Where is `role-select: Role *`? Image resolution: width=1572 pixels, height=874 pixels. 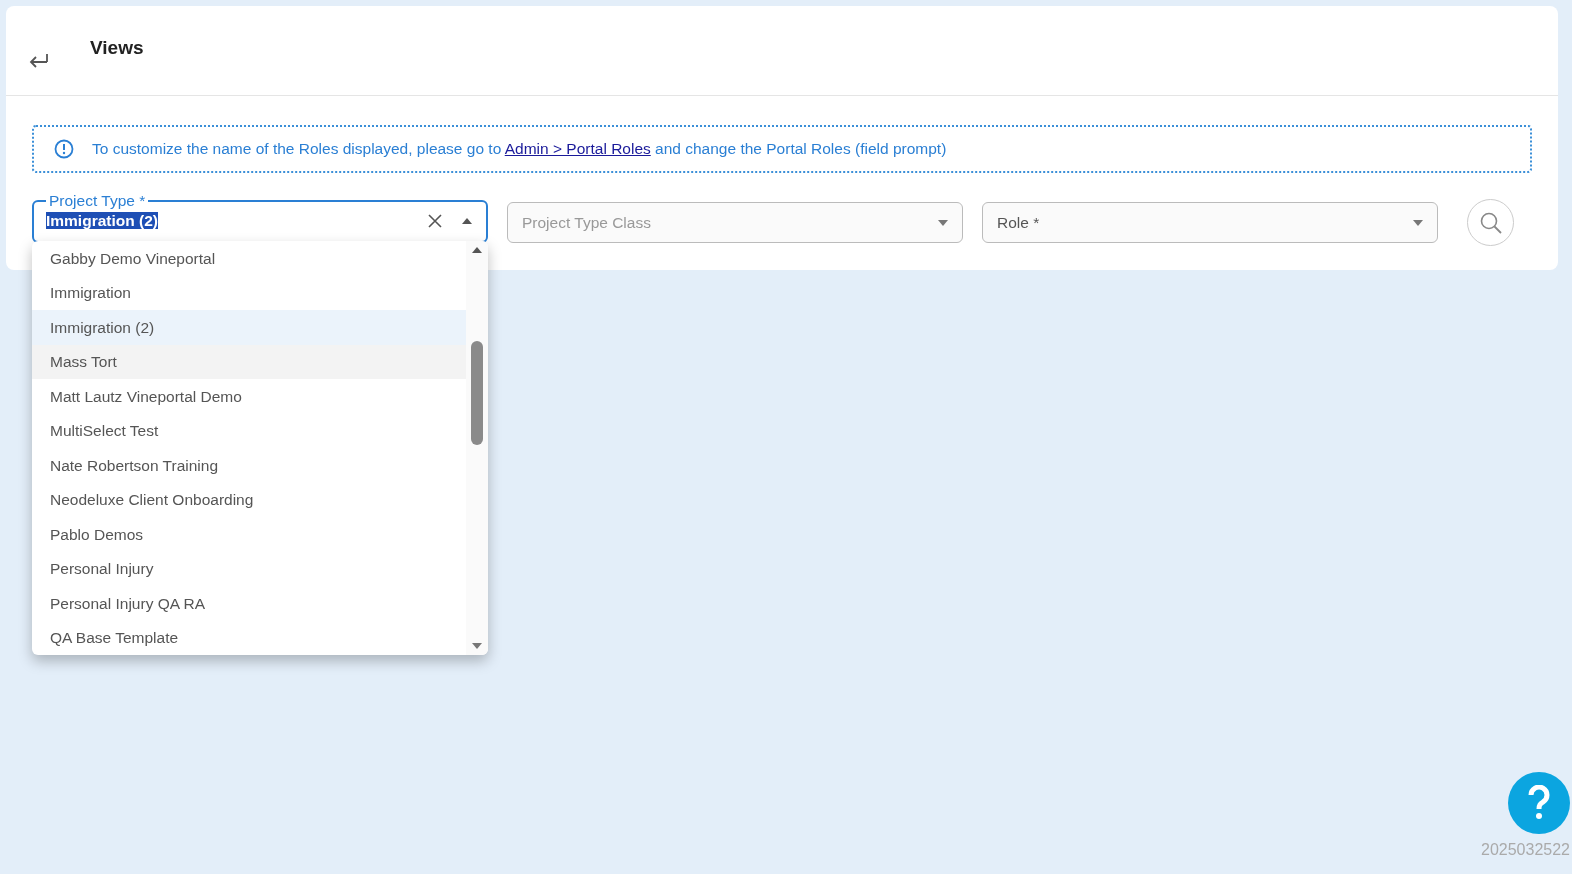 role-select: Role * is located at coordinates (1210, 222).